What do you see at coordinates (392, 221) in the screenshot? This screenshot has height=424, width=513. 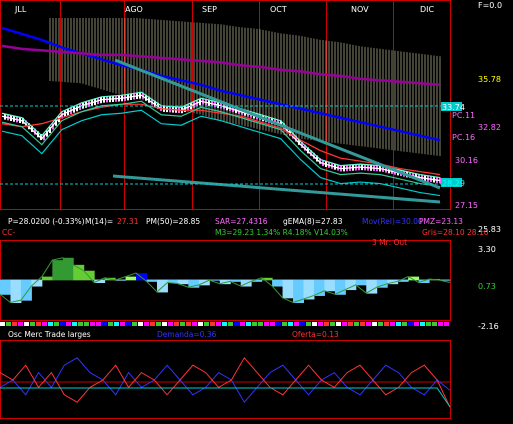 I see `mov-readout: Mov(Rel)=30.00` at bounding box center [392, 221].